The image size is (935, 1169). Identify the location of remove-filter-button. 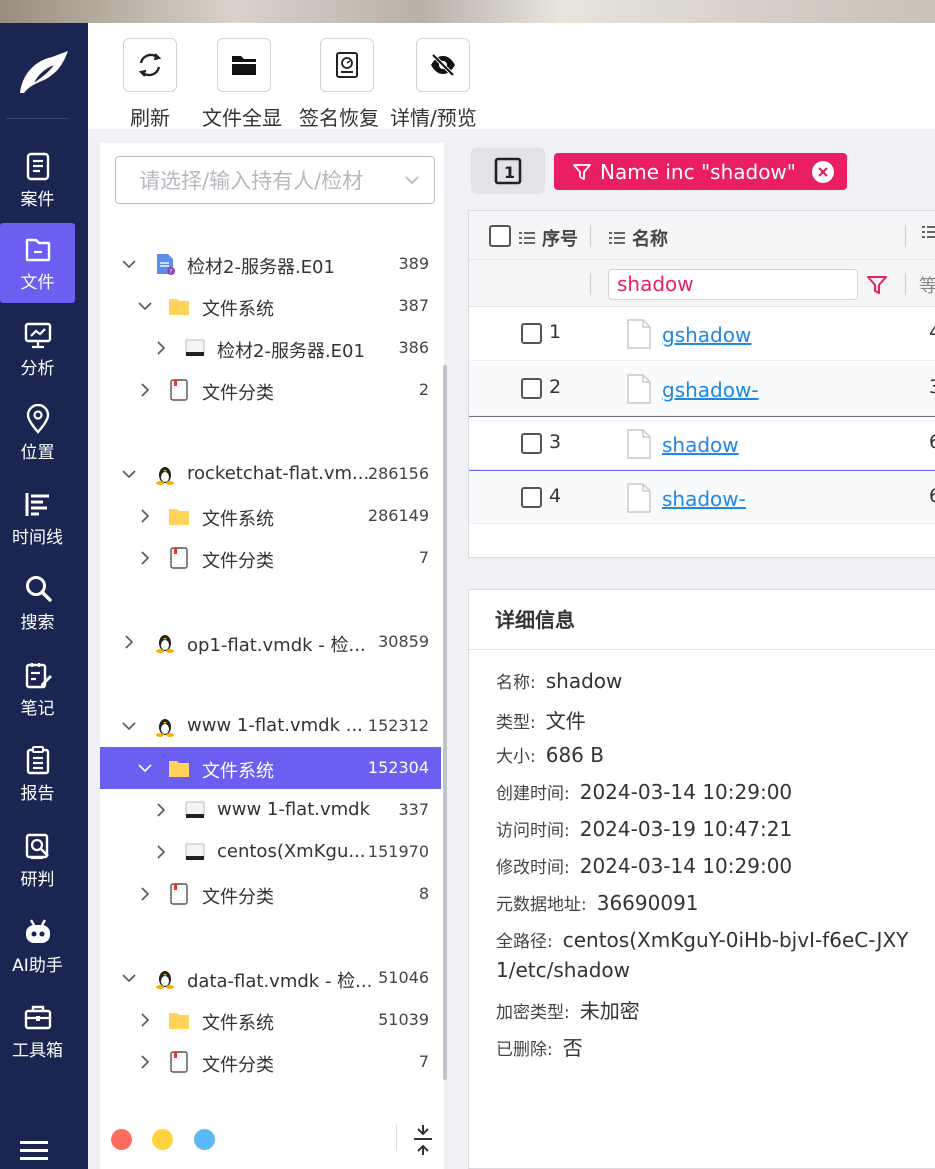
(823, 172).